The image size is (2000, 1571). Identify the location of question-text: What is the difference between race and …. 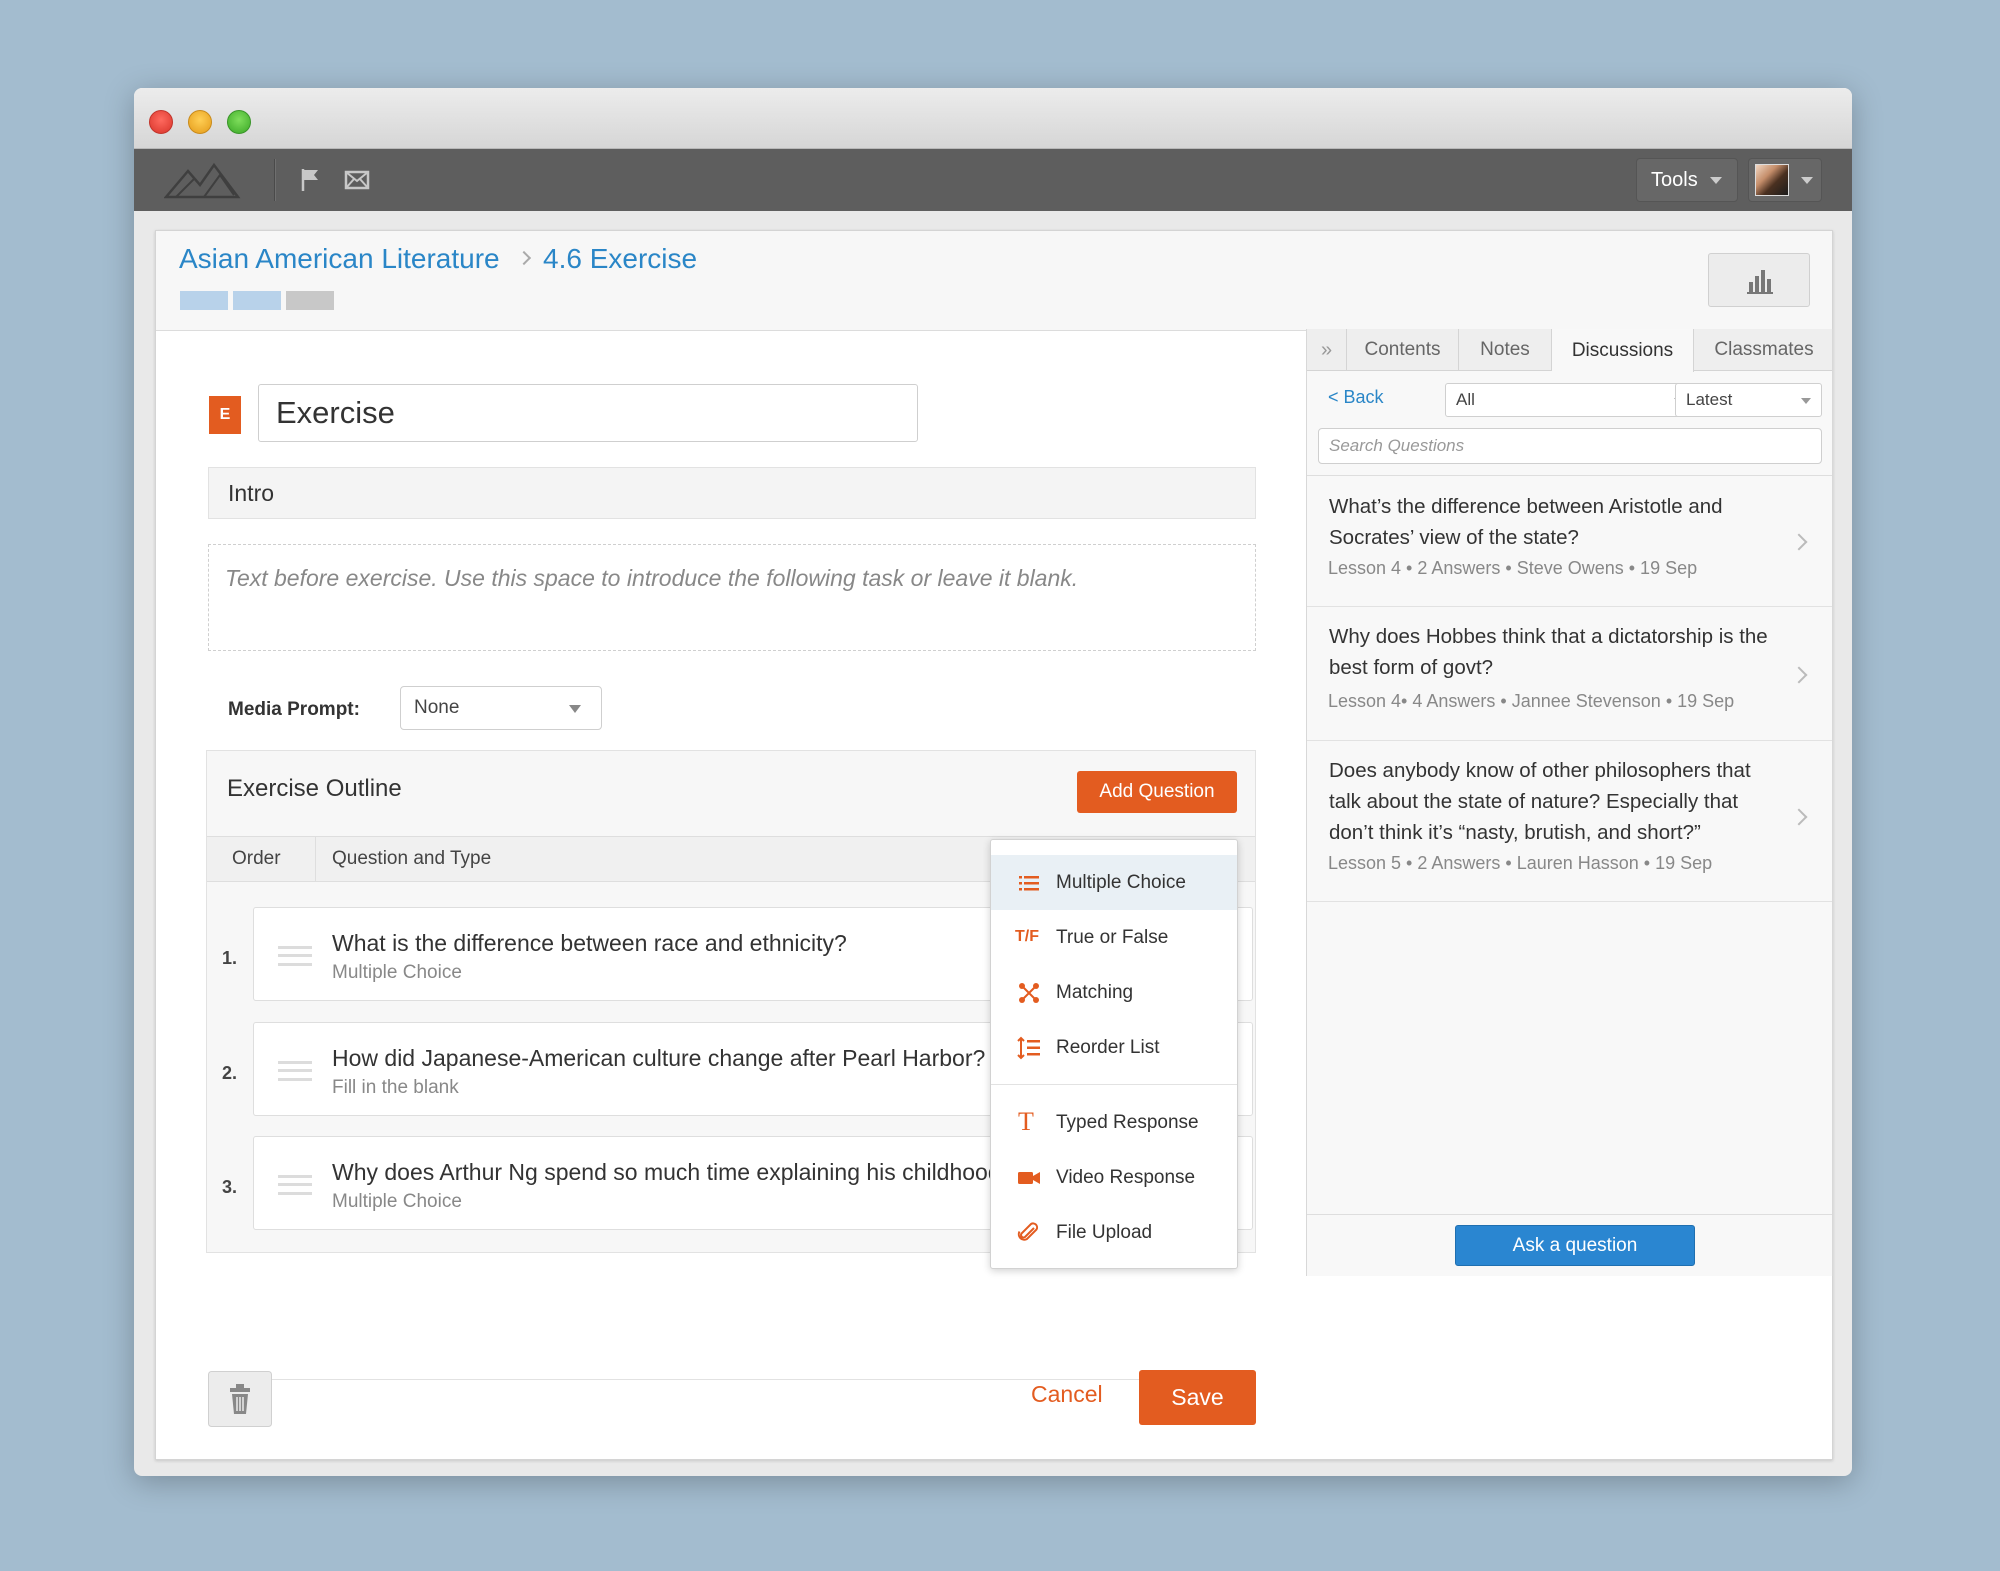
(589, 943).